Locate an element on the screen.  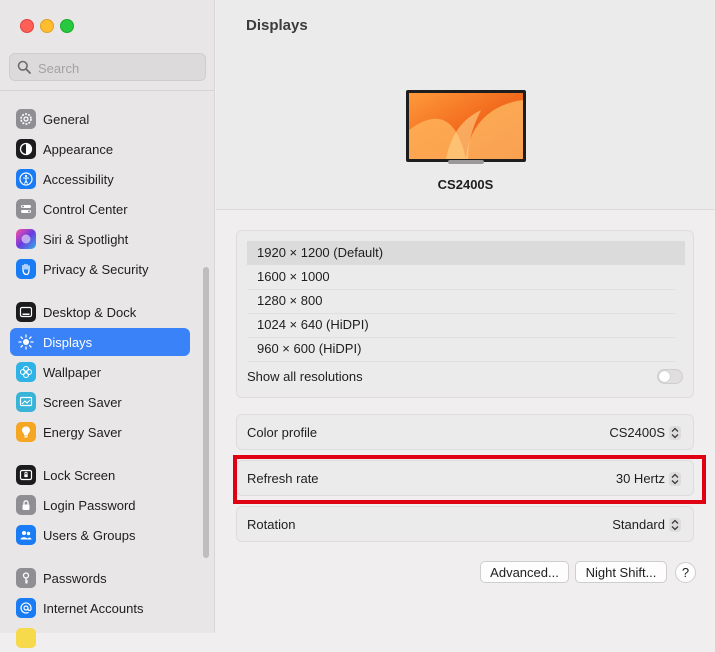
show-all-resolutions-toggle is located at coordinates (670, 376).